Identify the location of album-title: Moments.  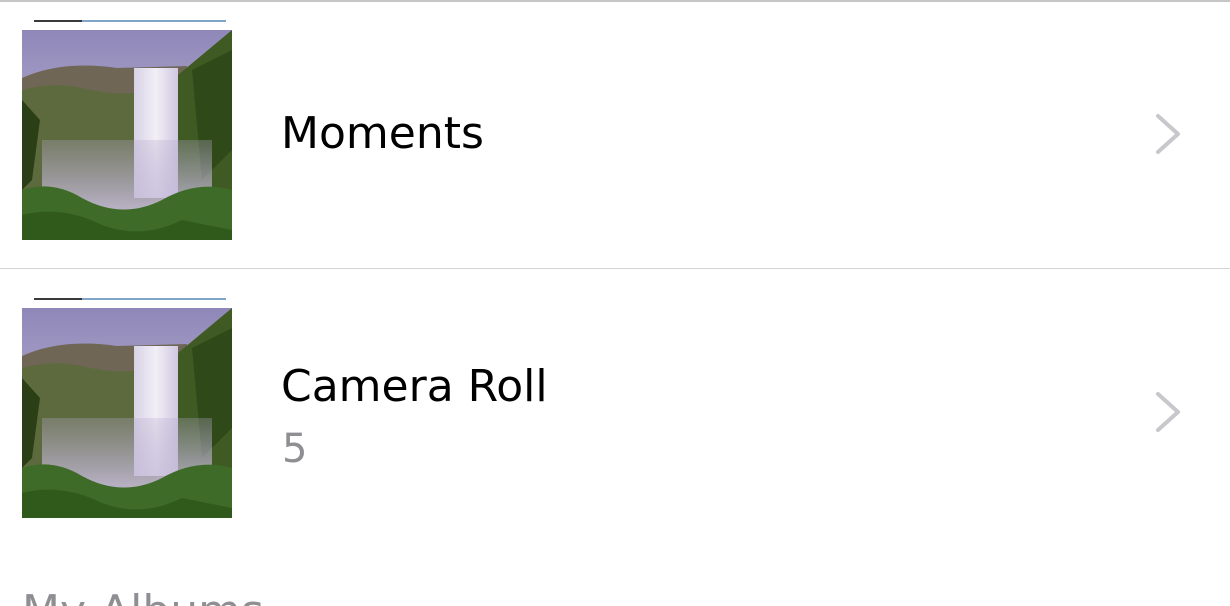
(382, 133).